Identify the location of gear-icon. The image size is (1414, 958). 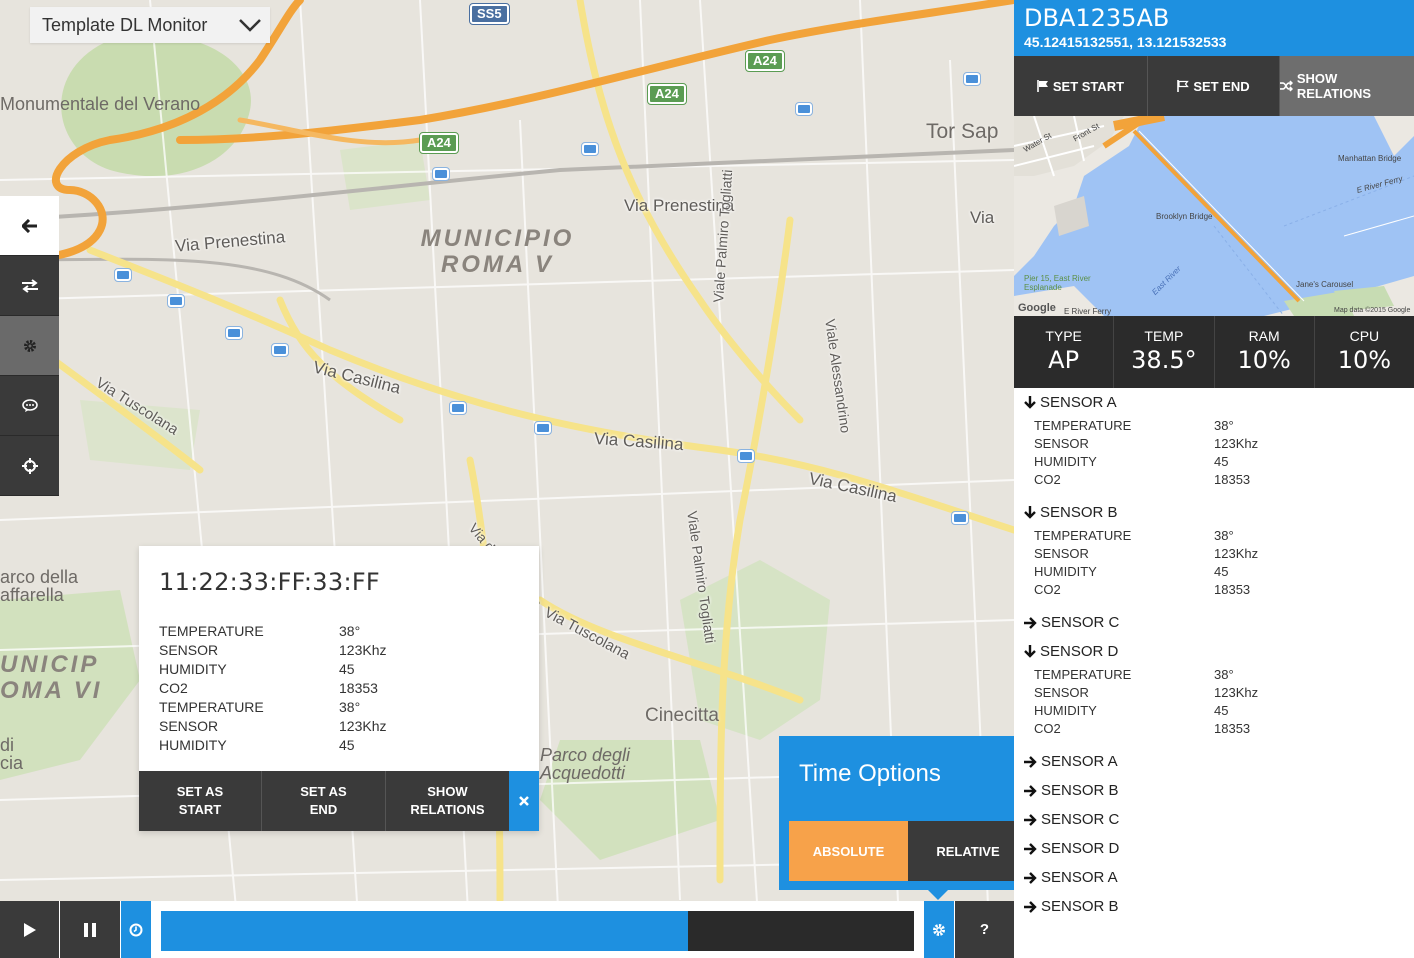
(939, 929).